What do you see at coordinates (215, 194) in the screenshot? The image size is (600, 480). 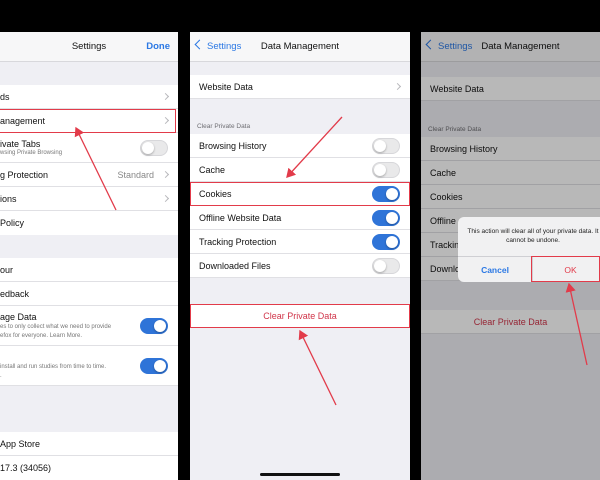 I see `row-label: Cookies` at bounding box center [215, 194].